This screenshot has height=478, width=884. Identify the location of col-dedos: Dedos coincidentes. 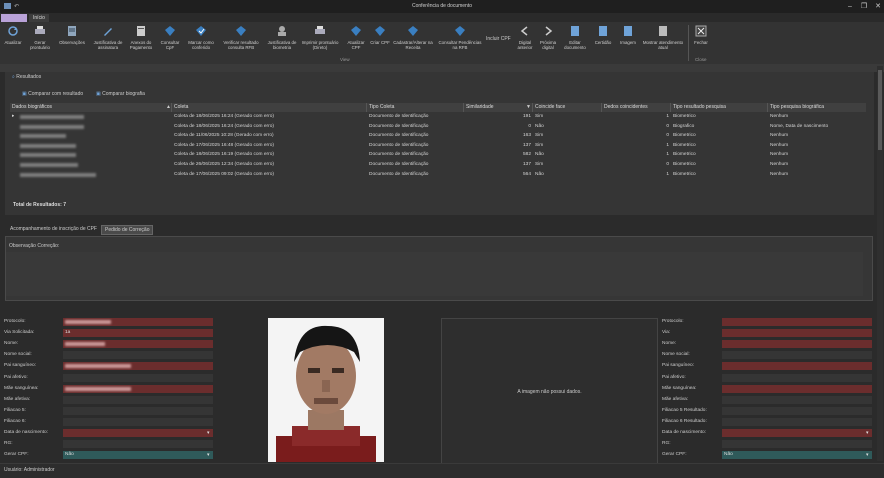
(636, 107).